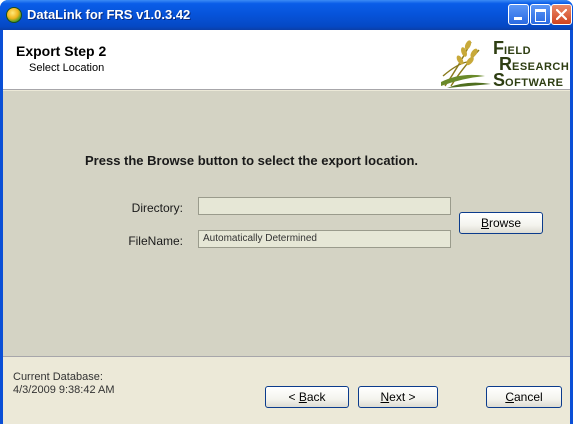 Image resolution: width=573 pixels, height=424 pixels. What do you see at coordinates (109, 14) in the screenshot?
I see `window-title: DataLink for FRS v1.0.3.42` at bounding box center [109, 14].